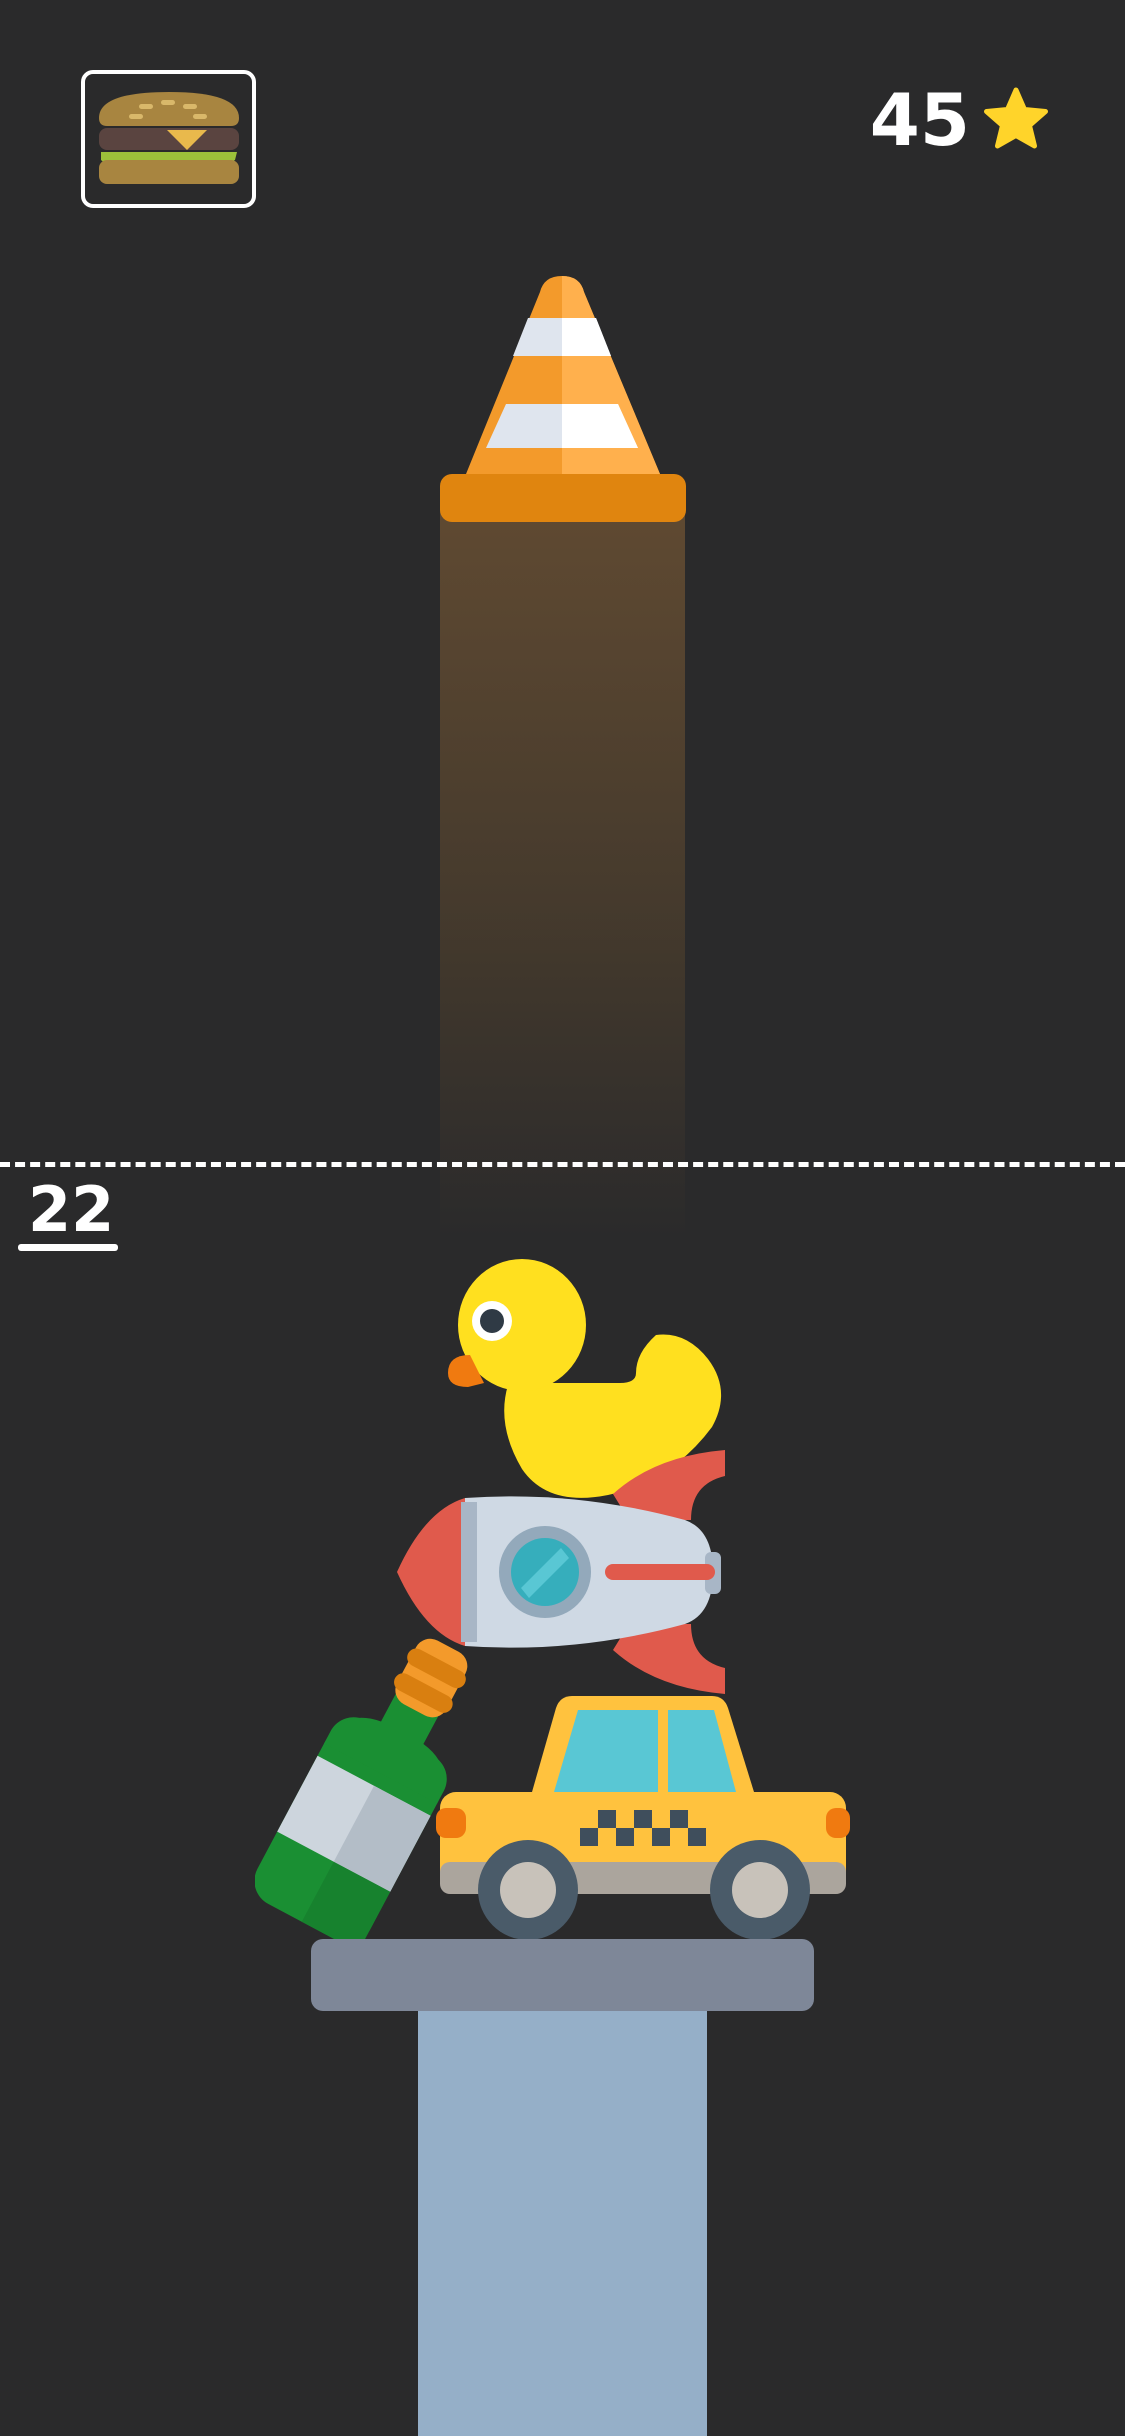 Image resolution: width=1125 pixels, height=2436 pixels. What do you see at coordinates (643, 1818) in the screenshot?
I see `taxi-car-icon` at bounding box center [643, 1818].